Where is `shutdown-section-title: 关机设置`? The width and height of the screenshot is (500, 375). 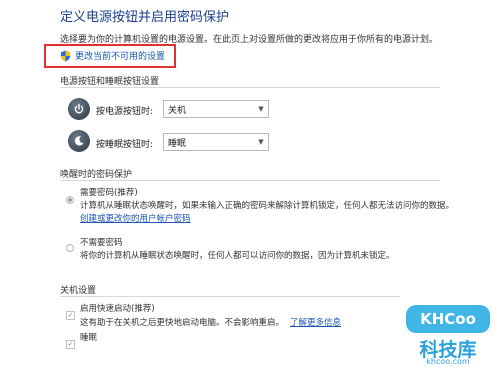 shutdown-section-title: 关机设置 is located at coordinates (78, 291).